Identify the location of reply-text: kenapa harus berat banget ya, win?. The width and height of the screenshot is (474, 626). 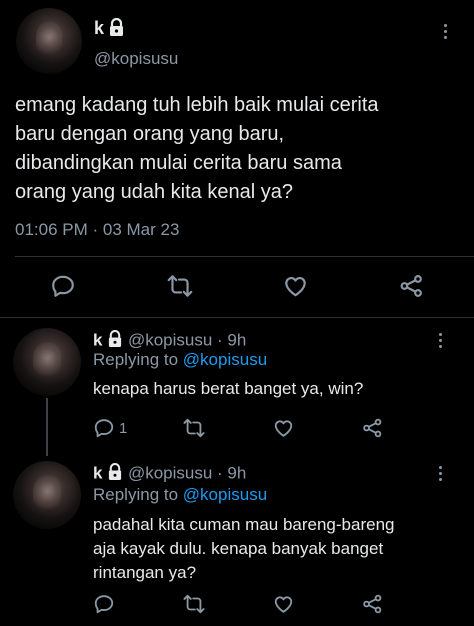
(278, 389).